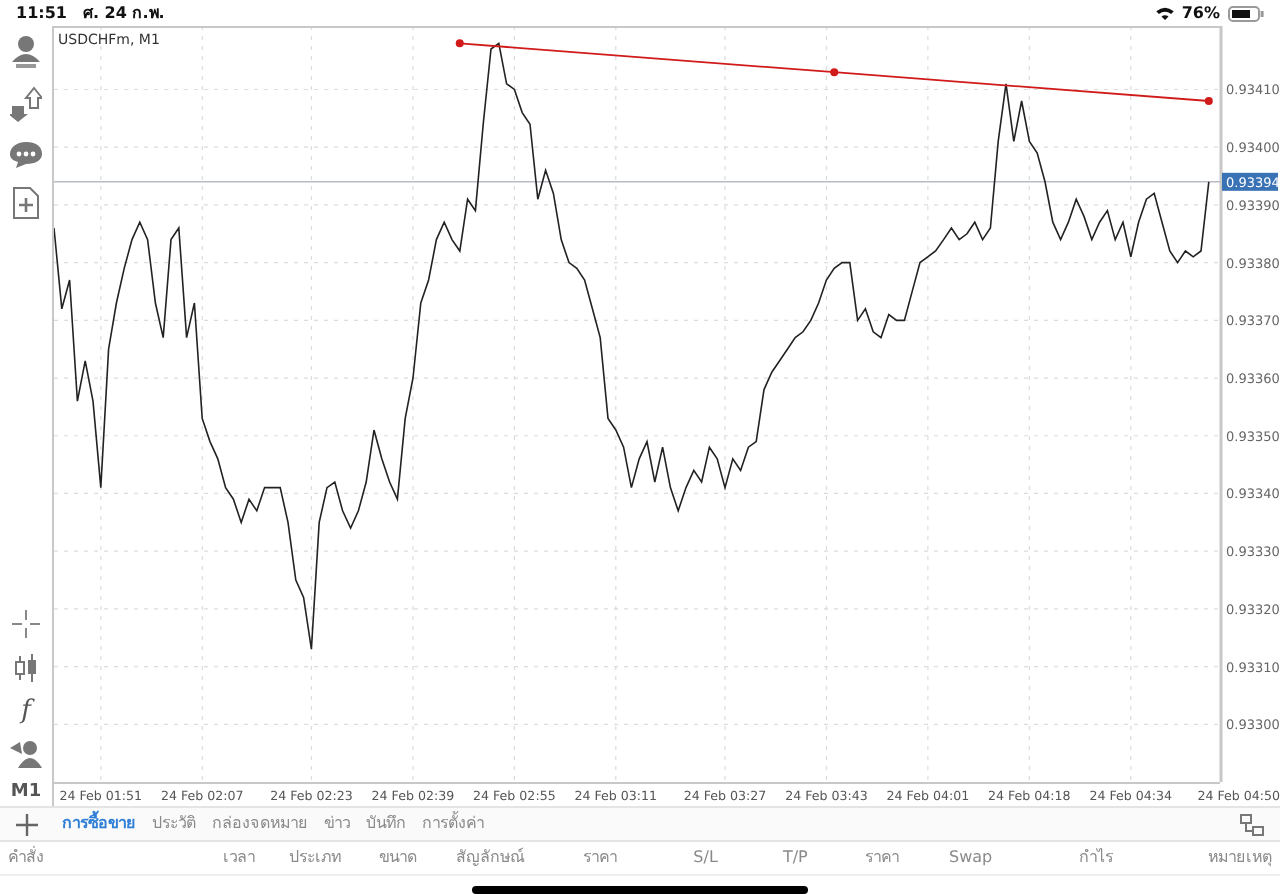  I want to click on chat-icon, so click(26, 154).